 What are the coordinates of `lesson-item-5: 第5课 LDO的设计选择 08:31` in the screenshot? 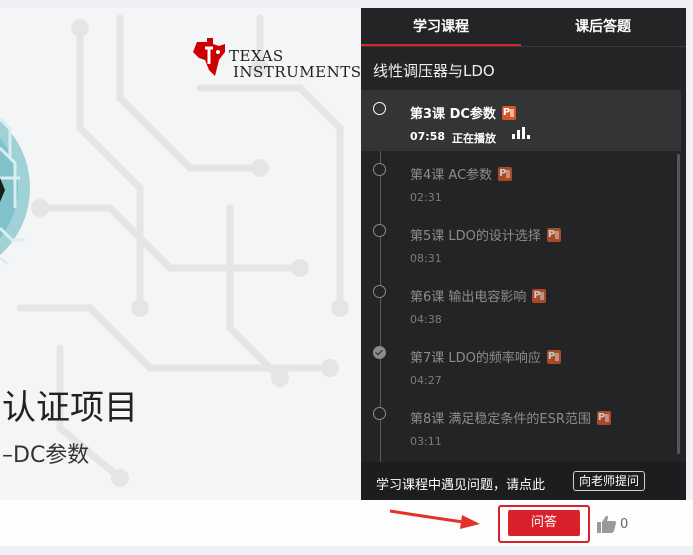 It's located at (521, 242).